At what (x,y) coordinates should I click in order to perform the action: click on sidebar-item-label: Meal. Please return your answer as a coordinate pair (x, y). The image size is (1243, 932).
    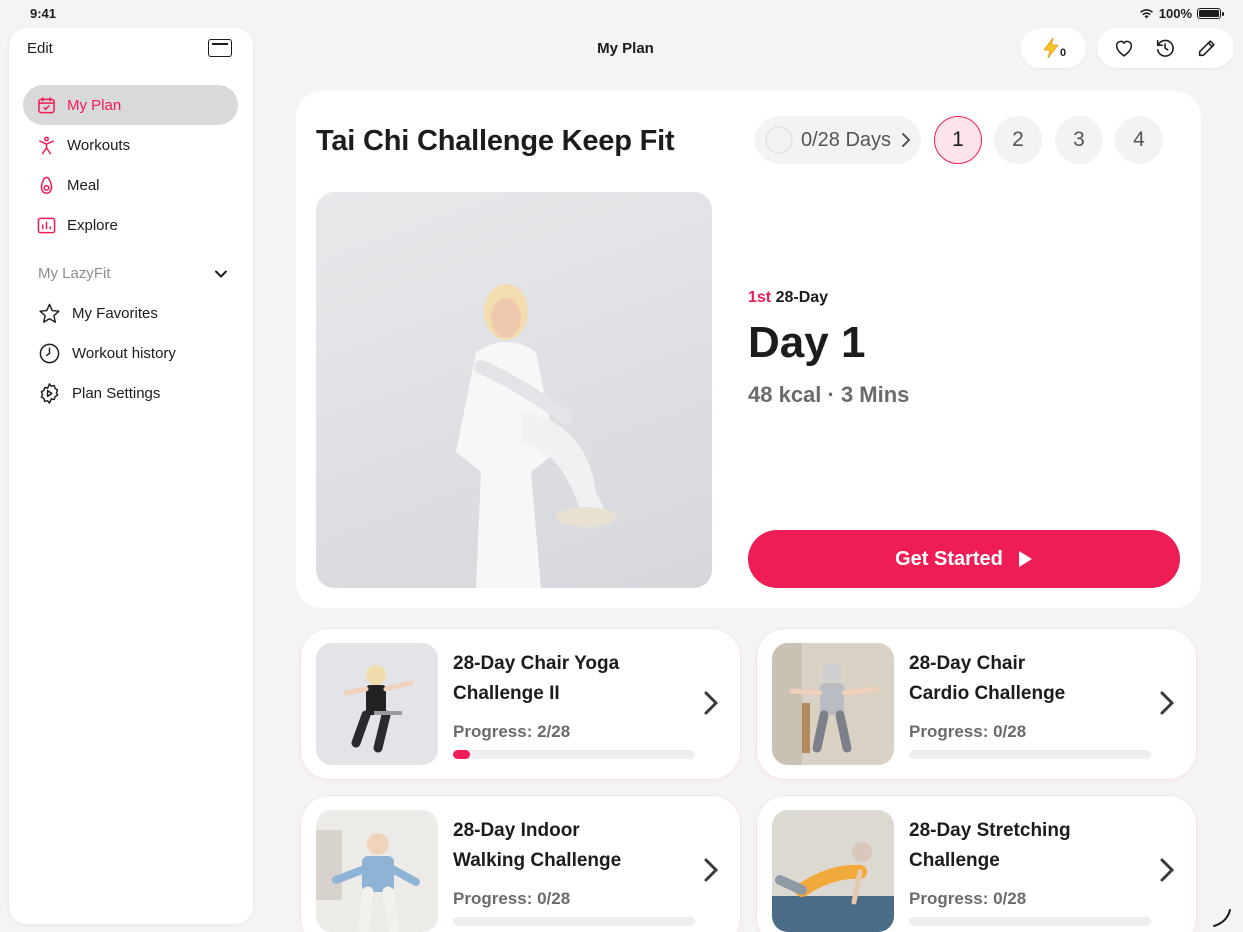
    Looking at the image, I should click on (83, 185).